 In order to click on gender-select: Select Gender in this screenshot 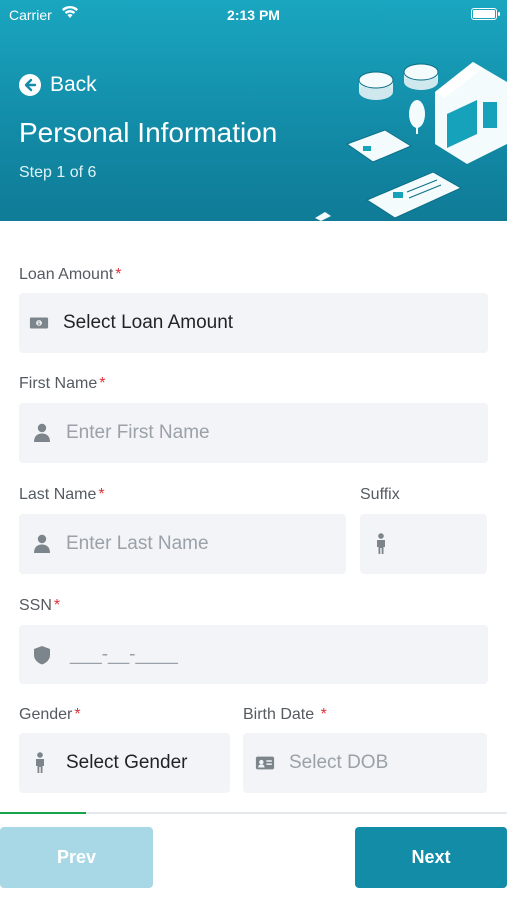, I will do `click(124, 763)`.